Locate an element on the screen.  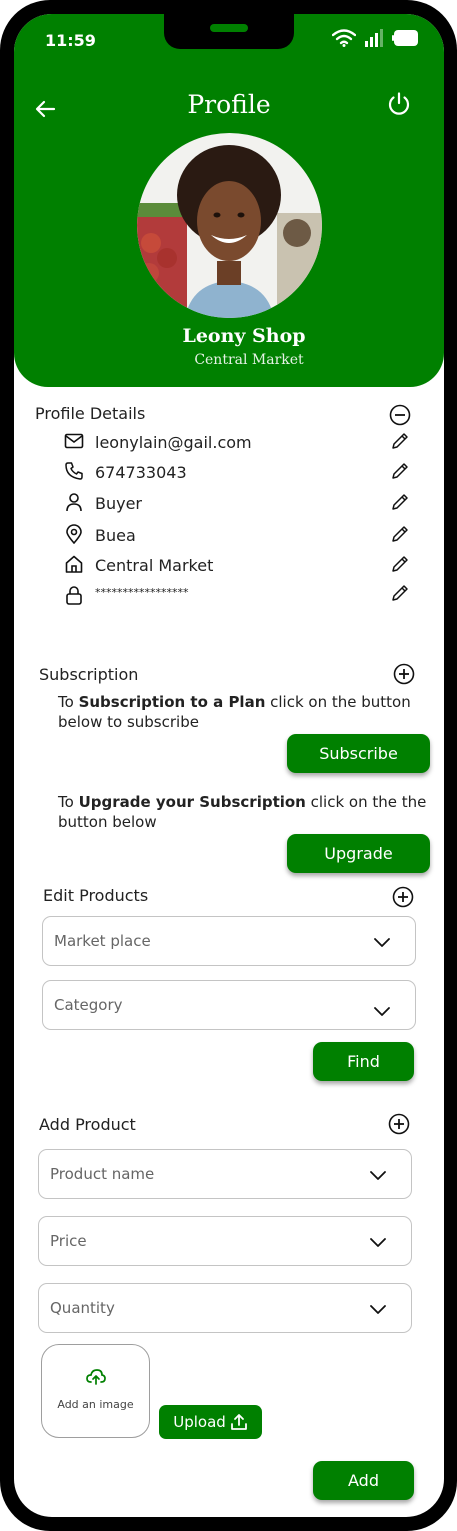
status-icons is located at coordinates (376, 38).